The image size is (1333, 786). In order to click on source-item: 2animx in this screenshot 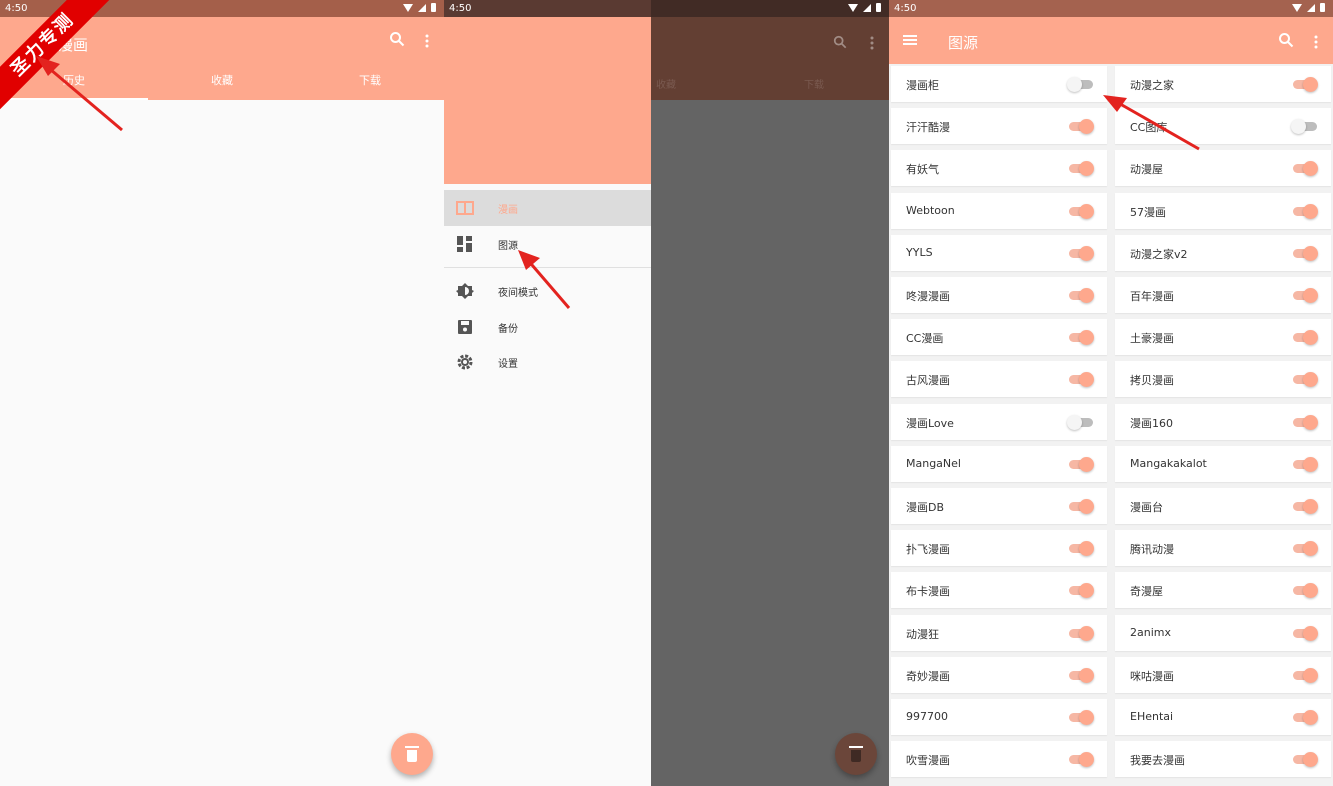, I will do `click(1223, 632)`.